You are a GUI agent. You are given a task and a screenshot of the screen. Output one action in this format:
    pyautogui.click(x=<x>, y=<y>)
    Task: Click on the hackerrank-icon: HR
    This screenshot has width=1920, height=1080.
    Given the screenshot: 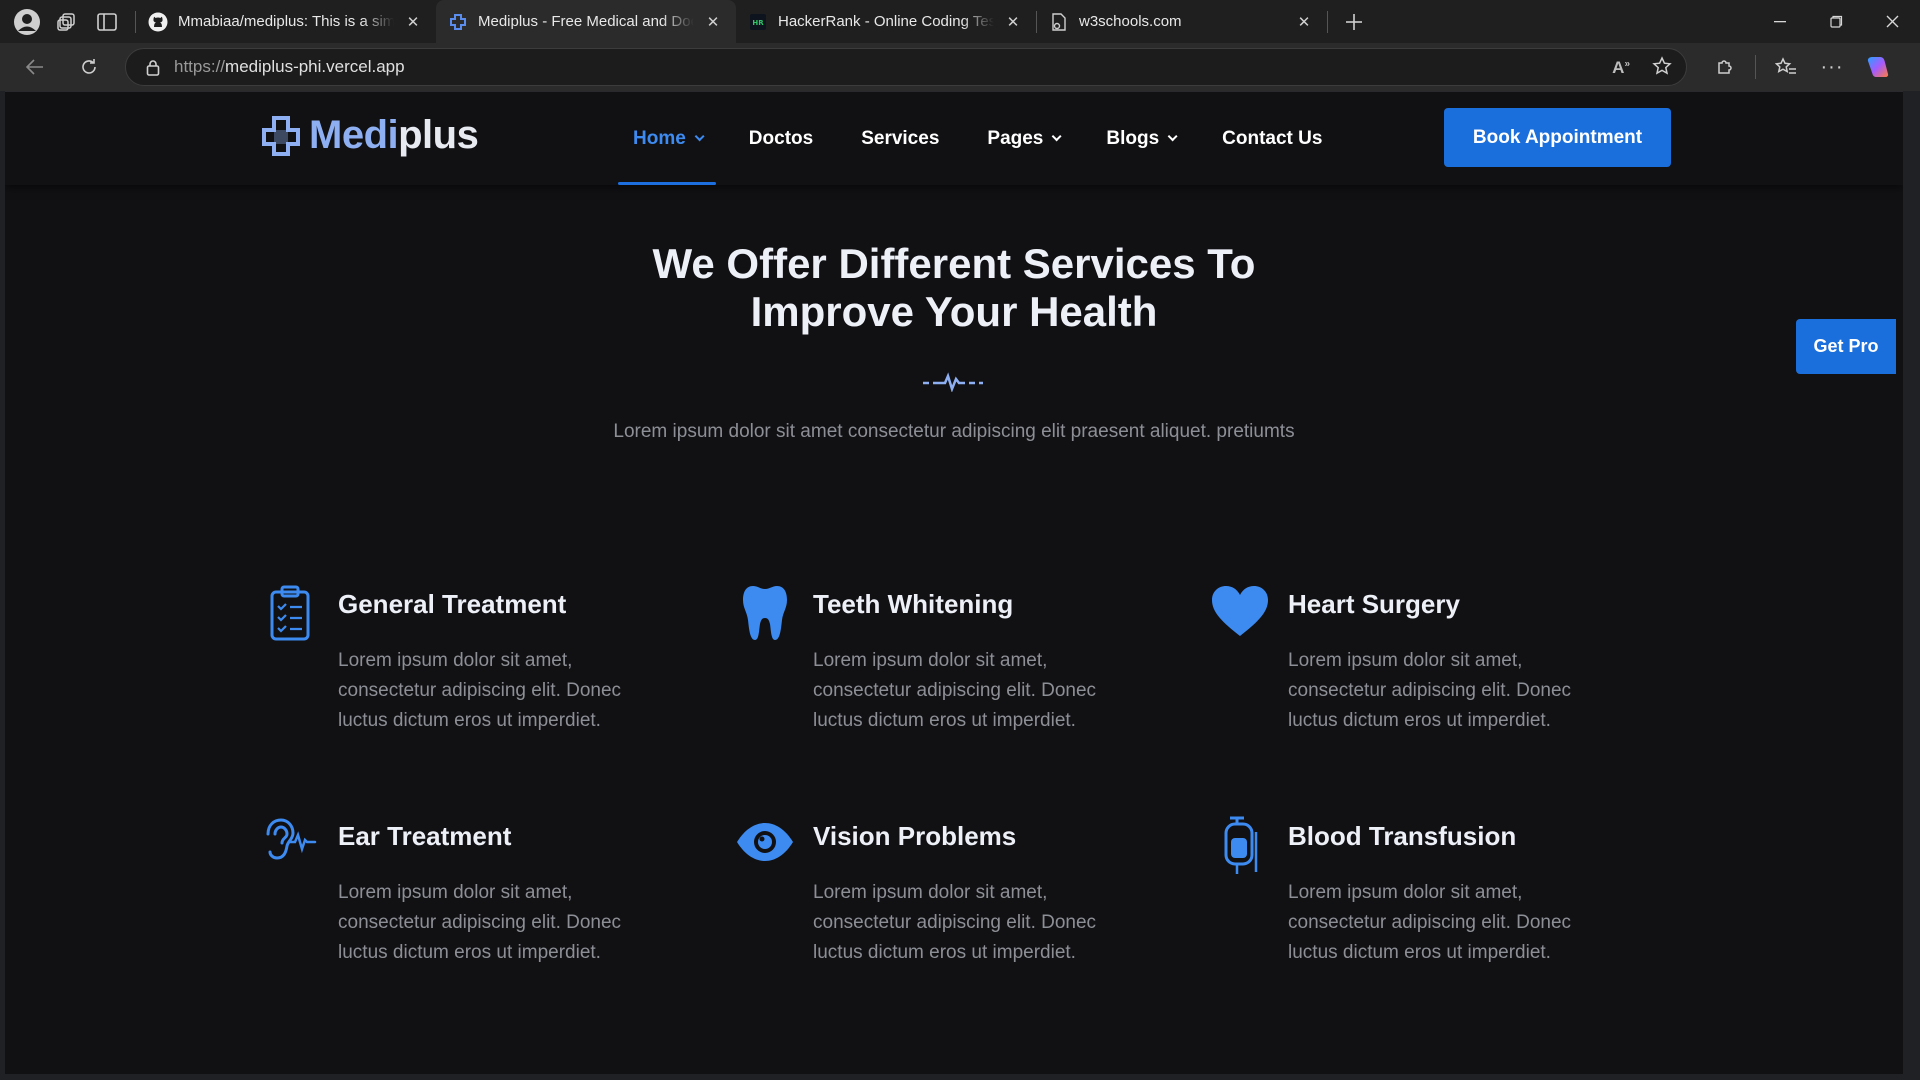 What is the action you would take?
    pyautogui.click(x=758, y=22)
    